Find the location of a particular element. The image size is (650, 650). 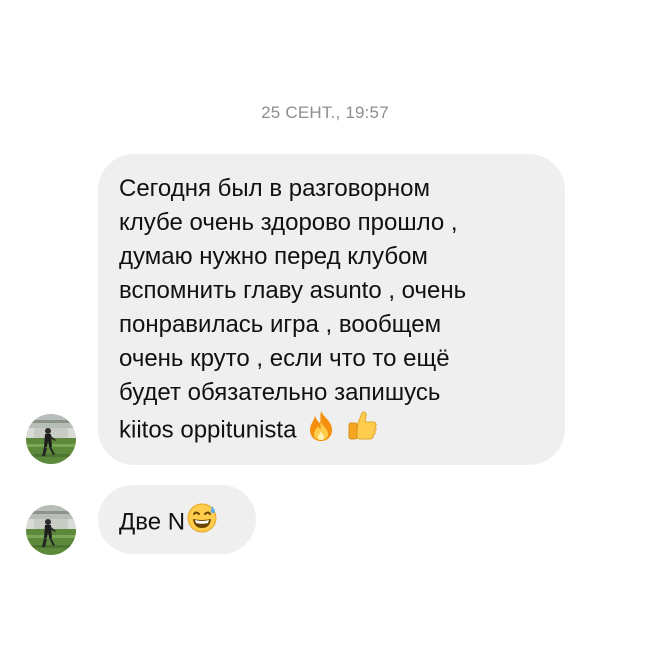

message-bubble: Две N is located at coordinates (177, 519).